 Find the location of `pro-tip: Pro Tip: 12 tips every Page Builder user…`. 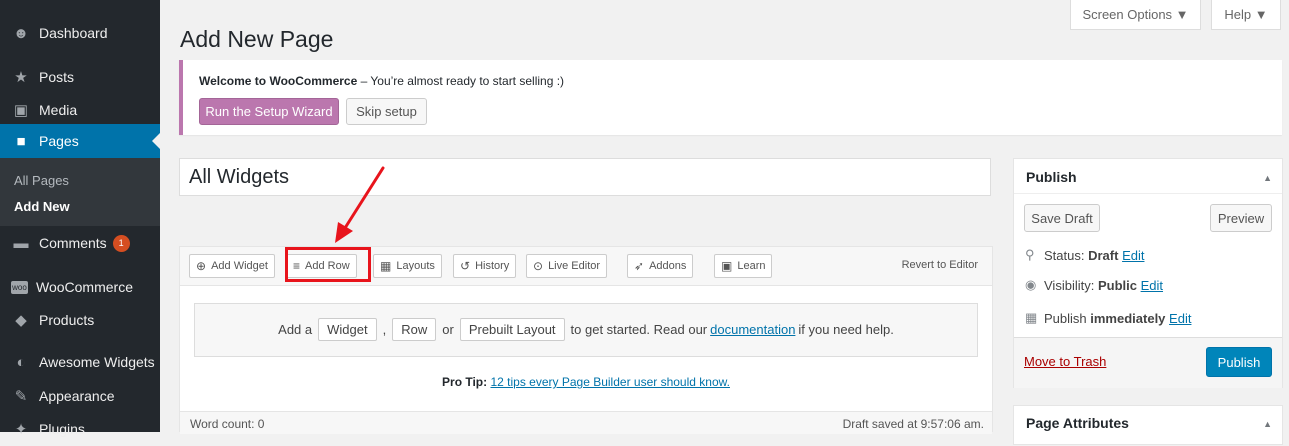

pro-tip: Pro Tip: 12 tips every Page Builder user… is located at coordinates (586, 382).